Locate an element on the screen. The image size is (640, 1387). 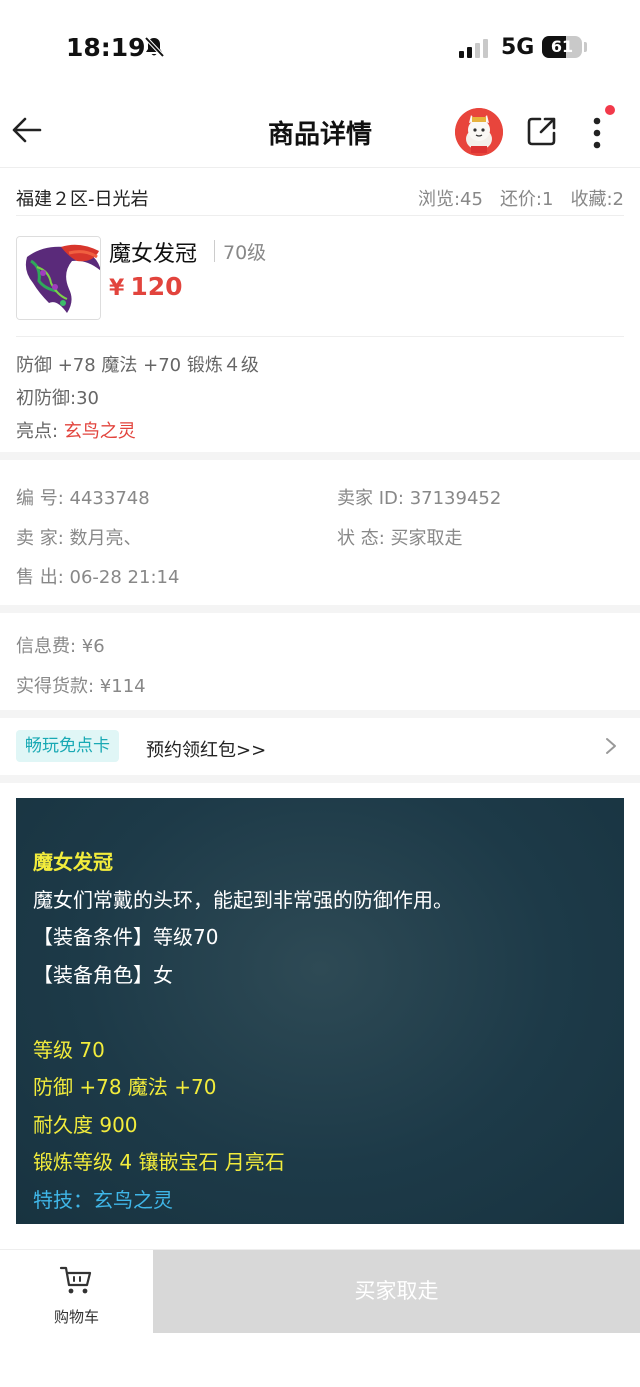
item-initial-defense: 初防御:30 is located at coordinates (57, 398).